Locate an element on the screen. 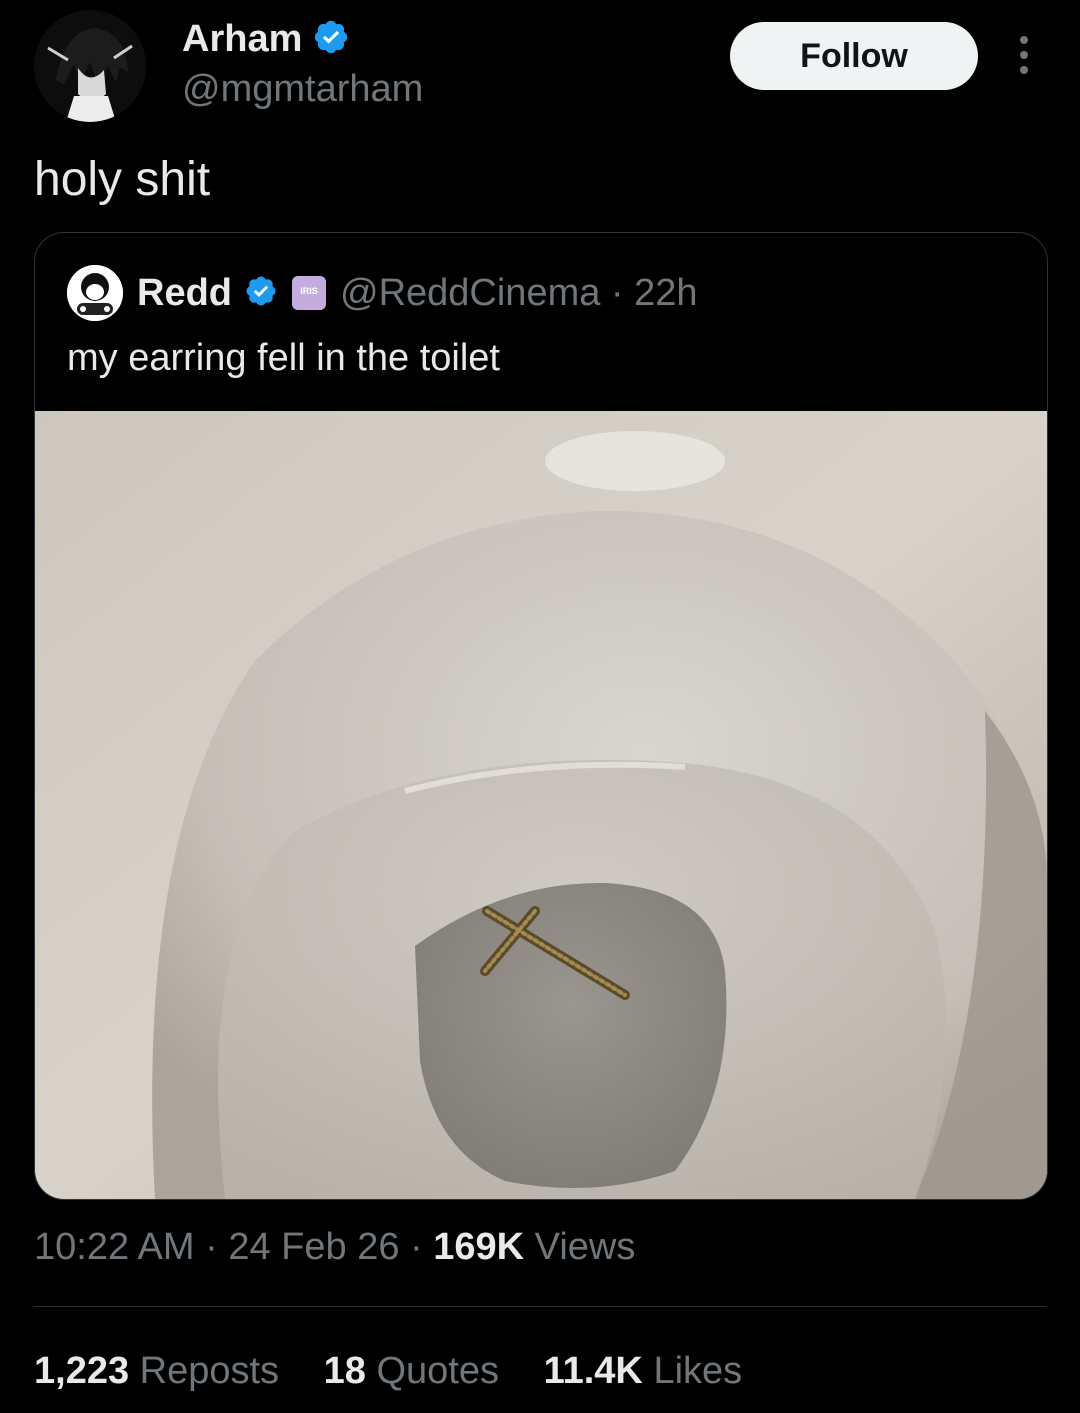  divider is located at coordinates (540, 1306).